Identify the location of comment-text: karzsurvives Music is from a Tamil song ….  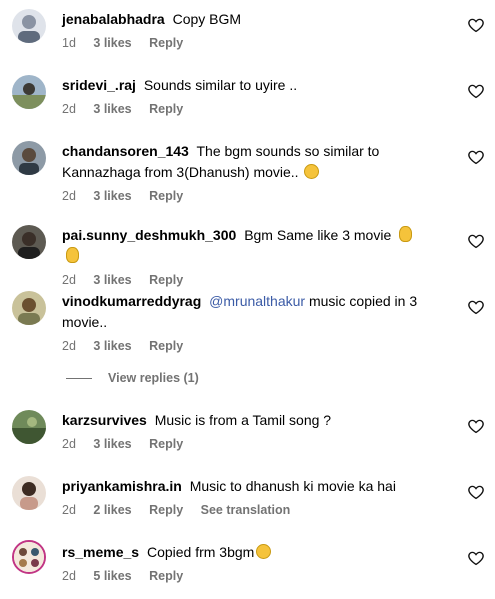
(242, 420).